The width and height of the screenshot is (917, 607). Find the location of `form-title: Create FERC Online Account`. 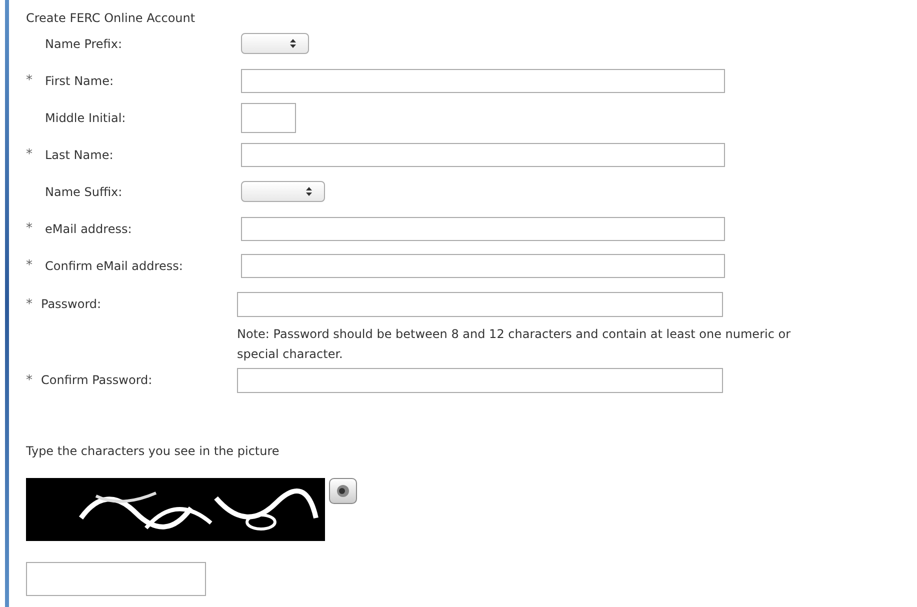

form-title: Create FERC Online Account is located at coordinates (111, 17).